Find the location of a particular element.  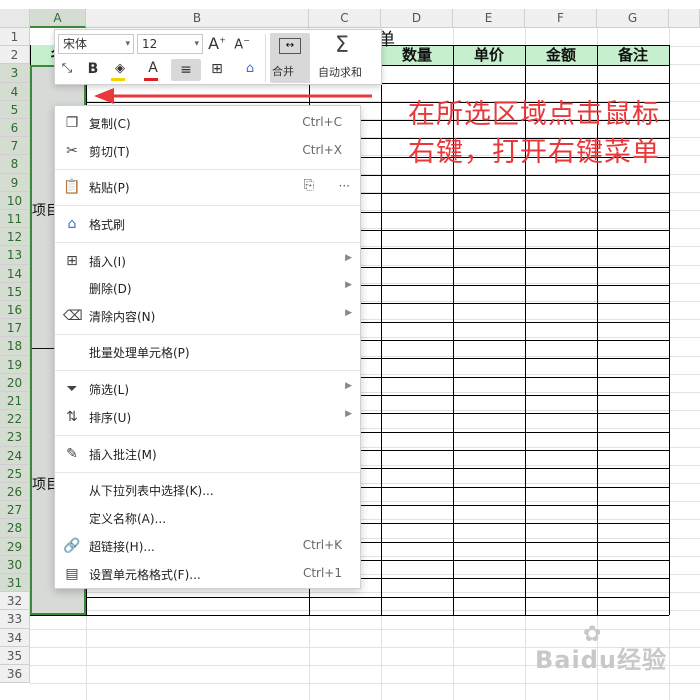

menu-item-paste: 📋 粘贴(P) ⎘ ··· is located at coordinates (207, 187).